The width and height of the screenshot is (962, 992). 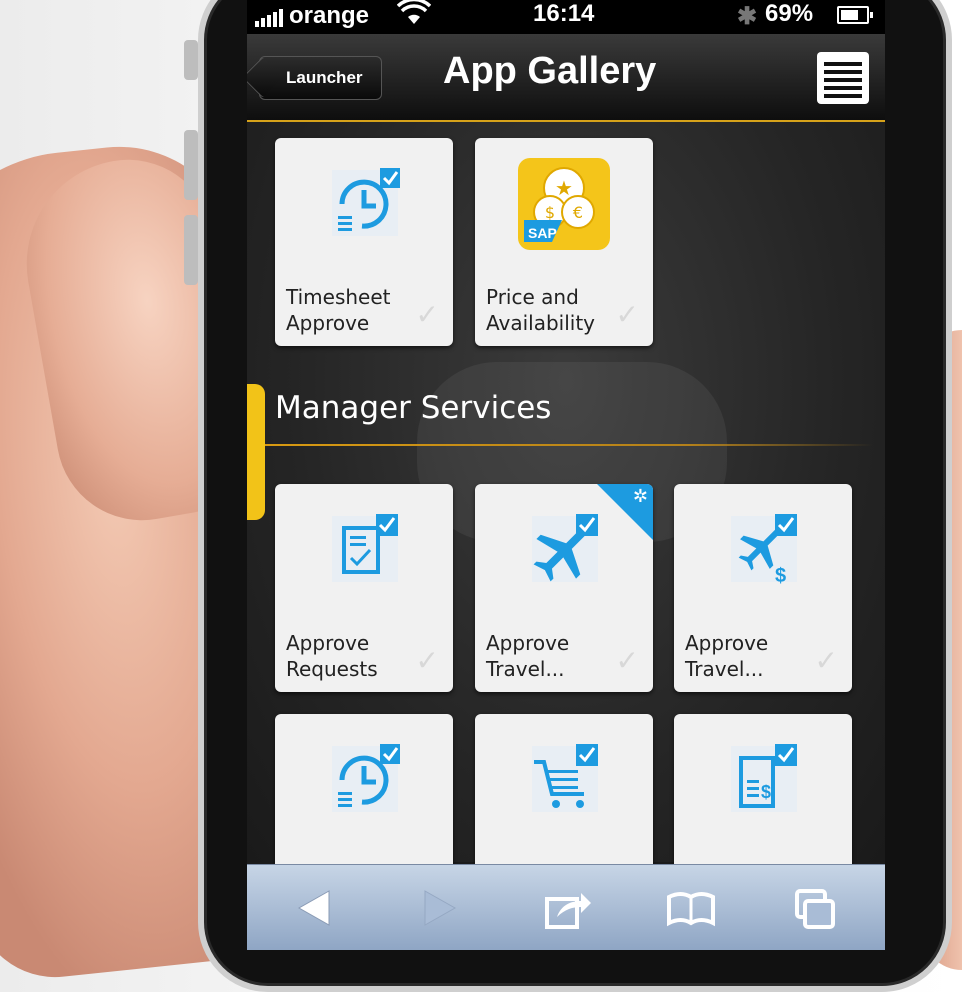 What do you see at coordinates (564, 548) in the screenshot?
I see `travel-approve-icon` at bounding box center [564, 548].